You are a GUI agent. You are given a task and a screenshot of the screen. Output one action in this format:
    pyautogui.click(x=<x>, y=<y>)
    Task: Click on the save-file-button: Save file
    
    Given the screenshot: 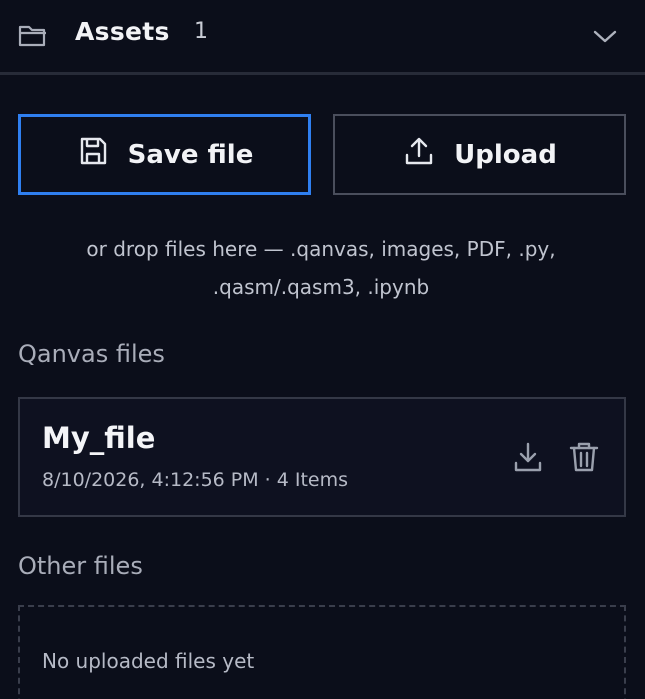 What is the action you would take?
    pyautogui.click(x=164, y=154)
    